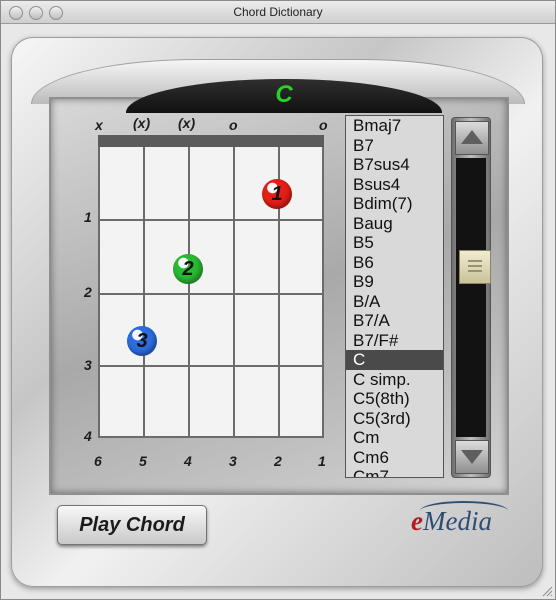  What do you see at coordinates (394, 341) in the screenshot?
I see `chord-list-item: B7/F#` at bounding box center [394, 341].